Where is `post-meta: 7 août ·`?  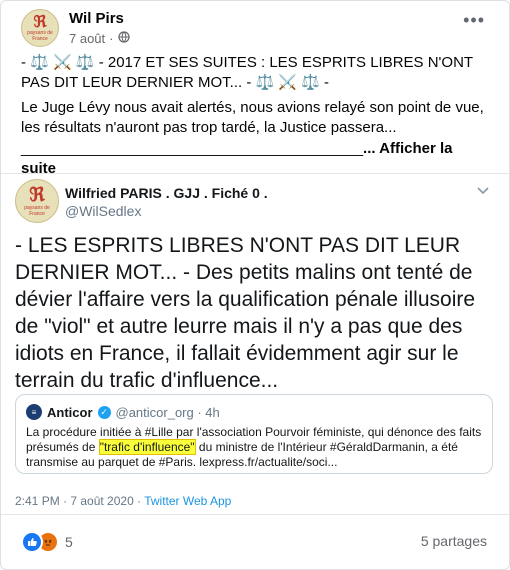 post-meta: 7 août · is located at coordinates (99, 38).